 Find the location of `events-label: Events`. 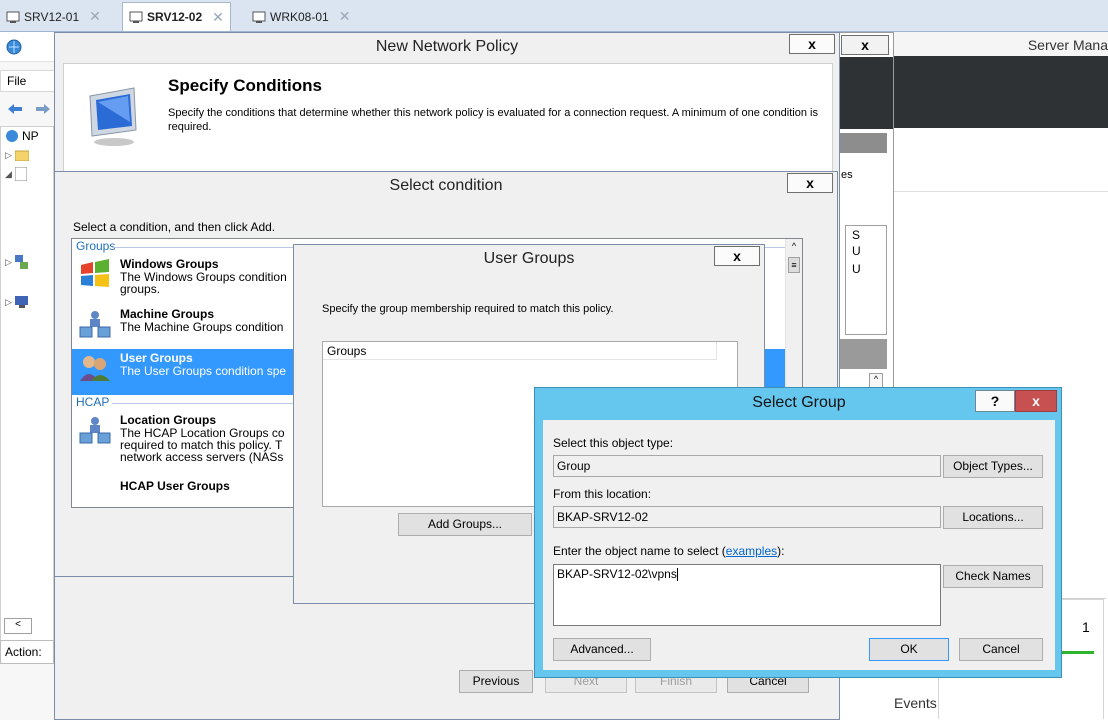

events-label: Events is located at coordinates (915, 703).